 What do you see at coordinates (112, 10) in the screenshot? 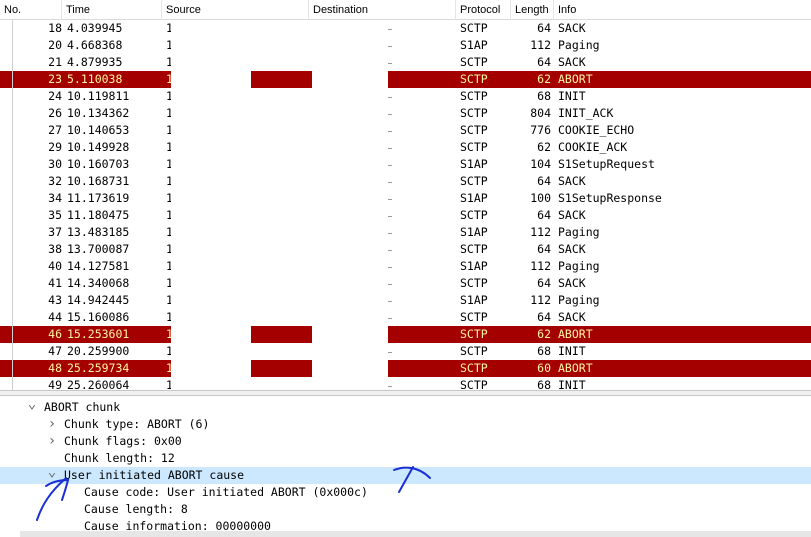
I see `column-header-time: Time` at bounding box center [112, 10].